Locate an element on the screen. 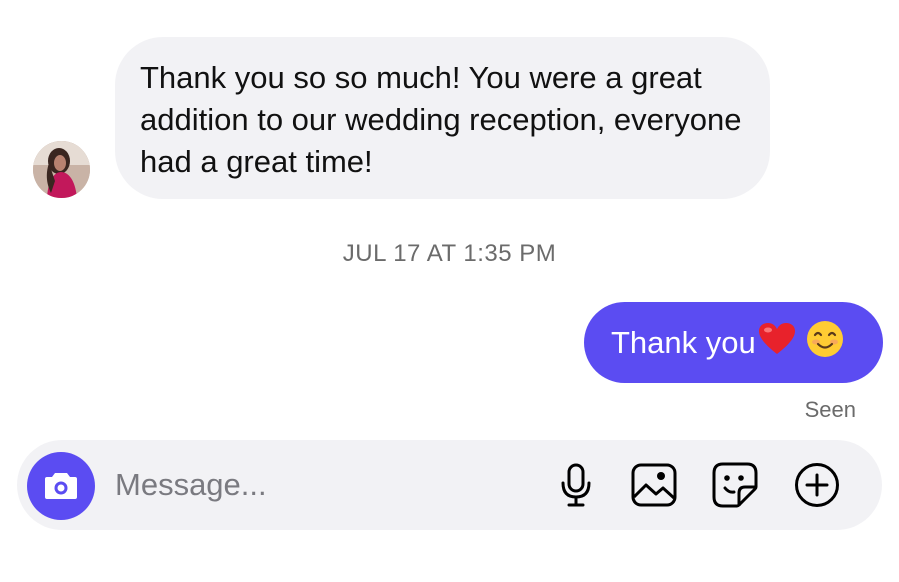 The width and height of the screenshot is (899, 582). outgoing-message-bubble: Thank you is located at coordinates (733, 342).